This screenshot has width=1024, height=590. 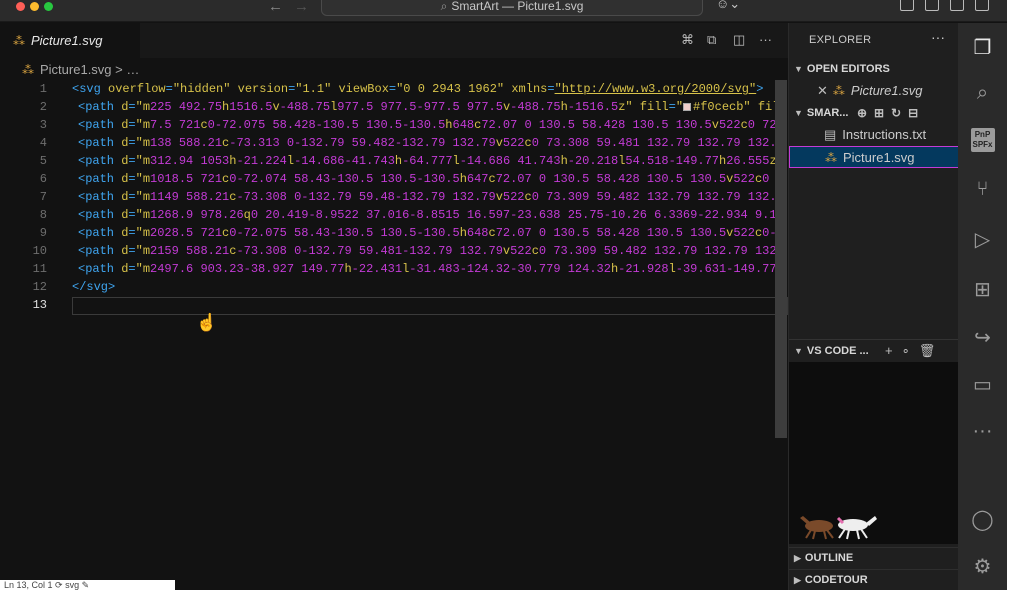 I want to click on line-number: 4, so click(x=43, y=143).